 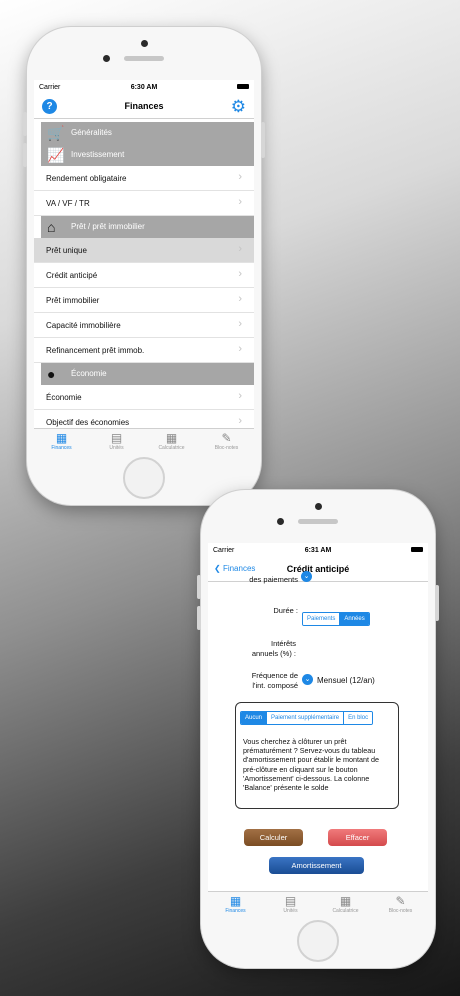 What do you see at coordinates (144, 275) in the screenshot?
I see `row-credit-anticipe: Crédit anticipé ›` at bounding box center [144, 275].